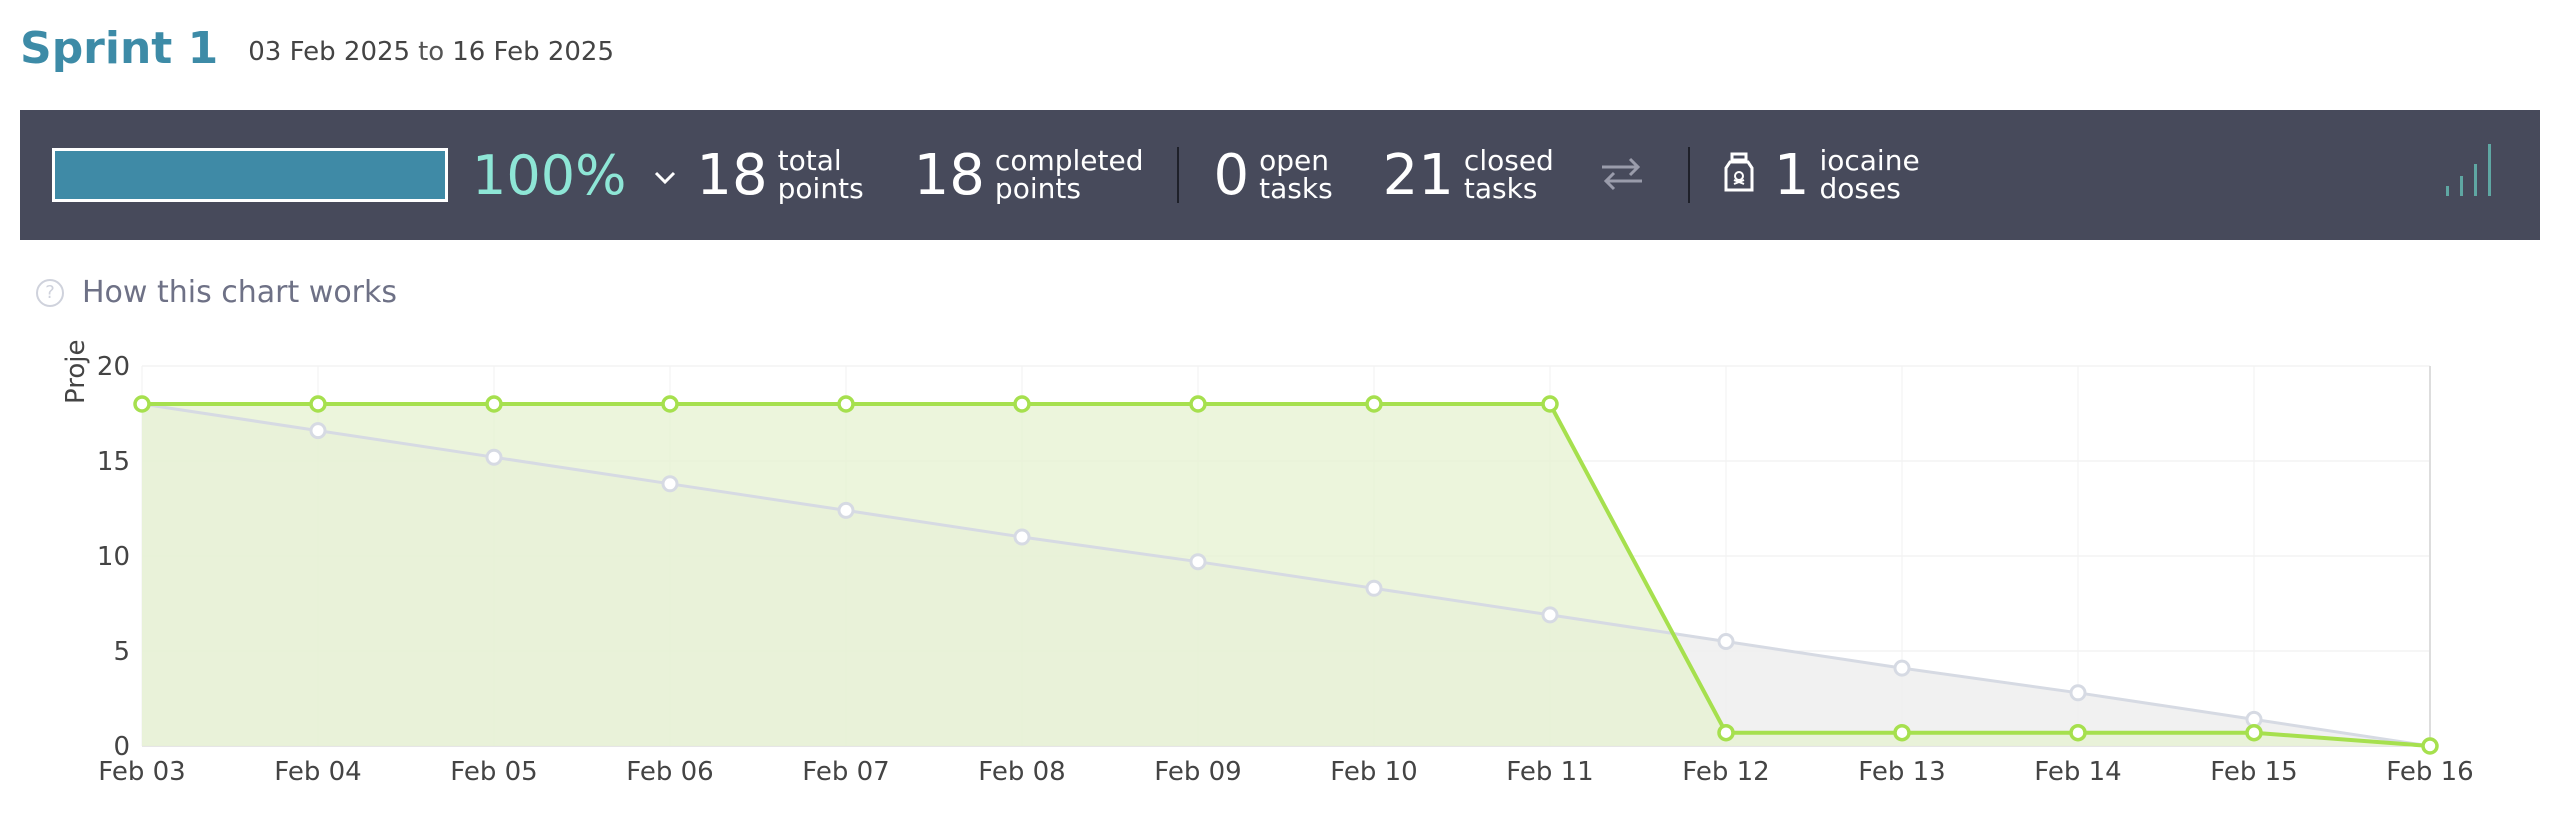 Image resolution: width=2554 pixels, height=824 pixels. Describe the element at coordinates (1231, 175) in the screenshot. I see `open-tasks-value: 0` at that location.